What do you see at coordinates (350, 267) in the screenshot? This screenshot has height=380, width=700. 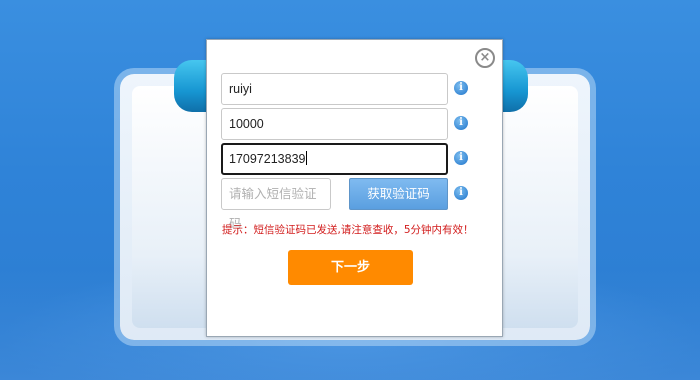 I see `next-step-button: 下一步` at bounding box center [350, 267].